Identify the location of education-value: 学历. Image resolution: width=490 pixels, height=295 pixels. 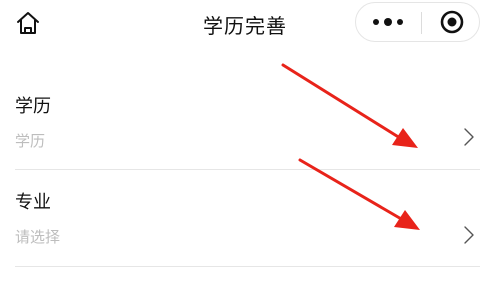
(30, 141).